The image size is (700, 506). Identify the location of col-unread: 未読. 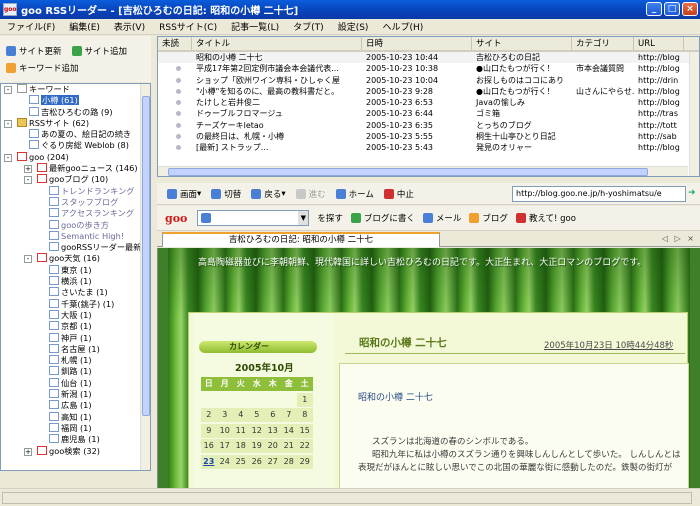
(175, 43).